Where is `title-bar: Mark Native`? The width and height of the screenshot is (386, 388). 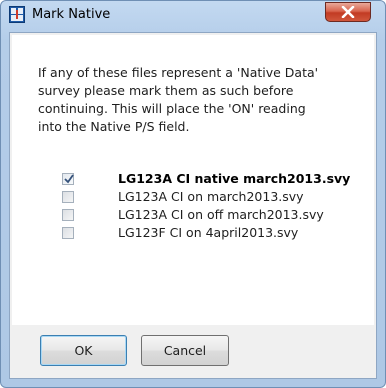
title-bar: Mark Native is located at coordinates (193, 16).